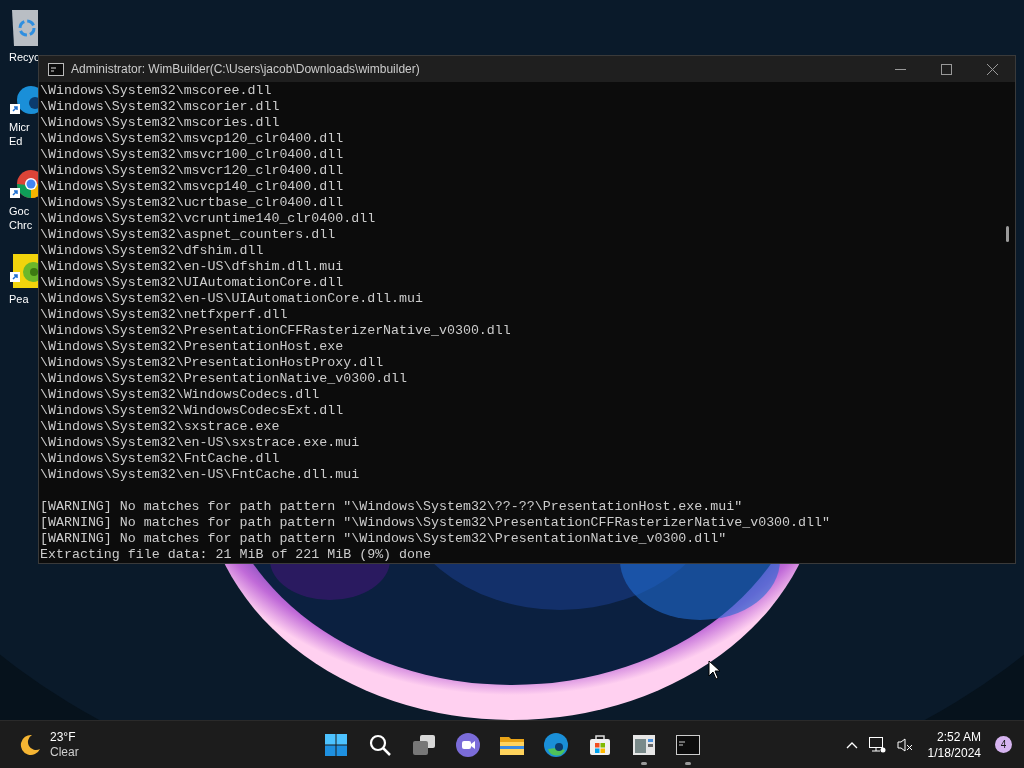 This screenshot has width=1024, height=768. I want to click on window-title: Administrator: WimBuilder(C:\Users\jacob\Downloads\wimbuilder), so click(245, 69).